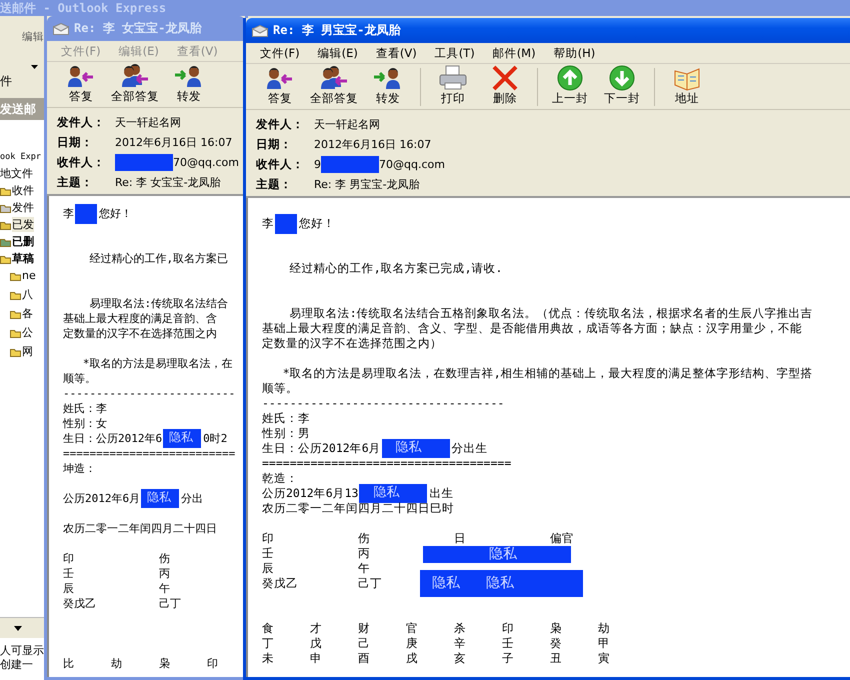 The image size is (850, 680). I want to click on folder-item: 草稿, so click(23, 258).